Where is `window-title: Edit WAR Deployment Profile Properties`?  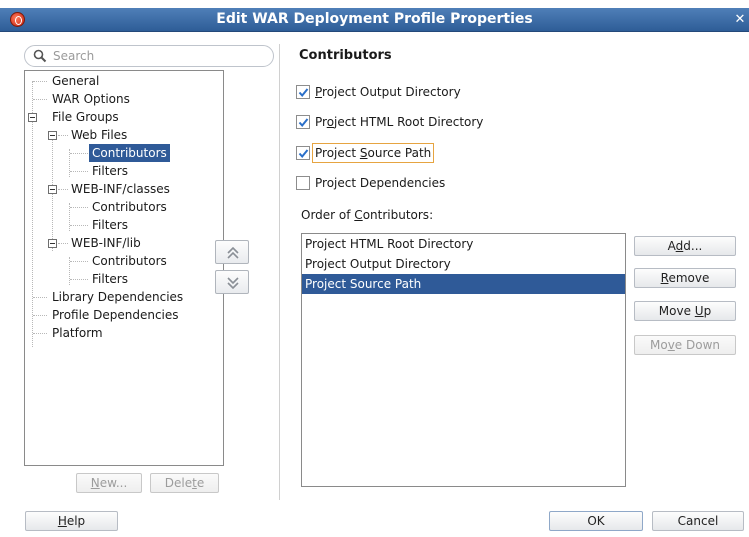
window-title: Edit WAR Deployment Profile Properties is located at coordinates (374, 19).